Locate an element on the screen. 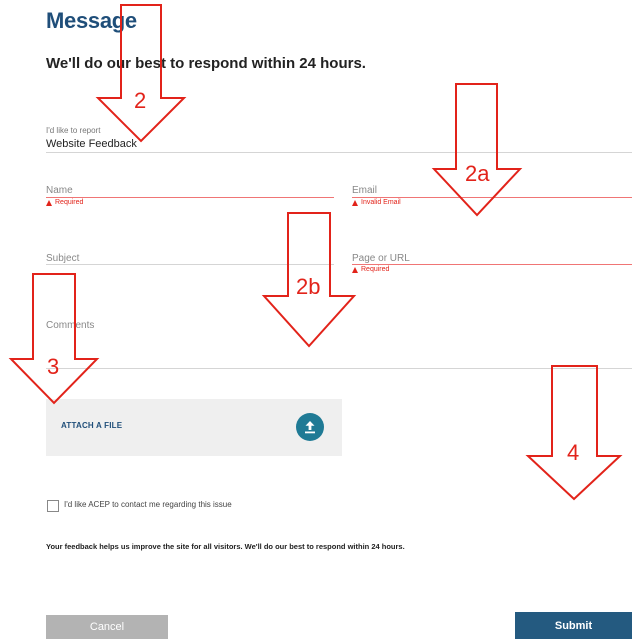 Image resolution: width=632 pixels, height=639 pixels. upload-icon is located at coordinates (310, 427).